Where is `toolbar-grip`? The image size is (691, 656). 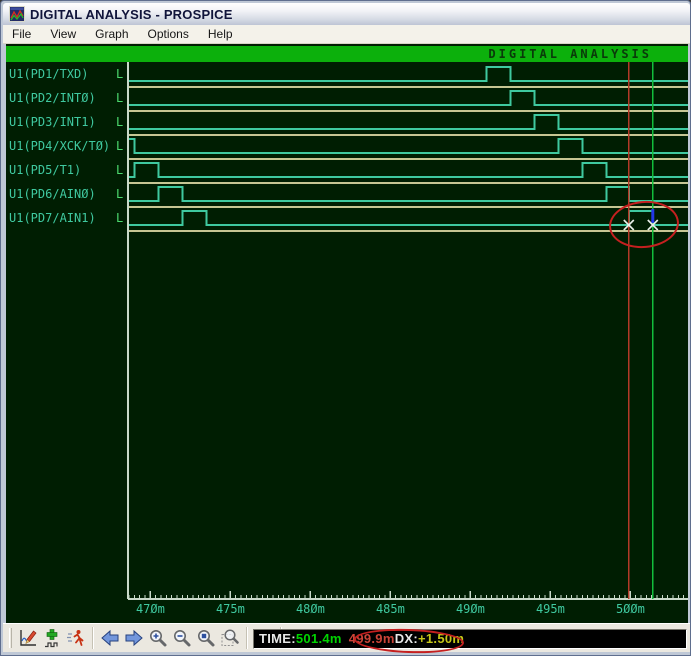 toolbar-grip is located at coordinates (10, 638).